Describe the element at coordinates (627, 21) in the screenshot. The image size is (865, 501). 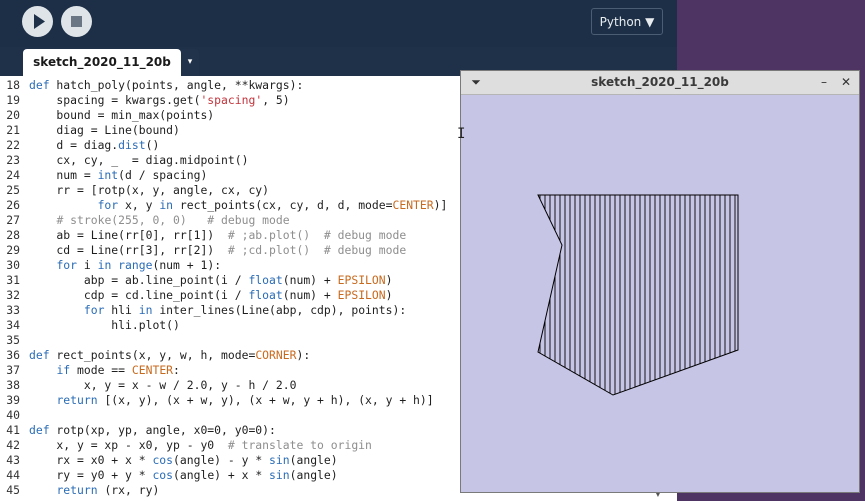
I see `mode-selector: Python ▼` at that location.